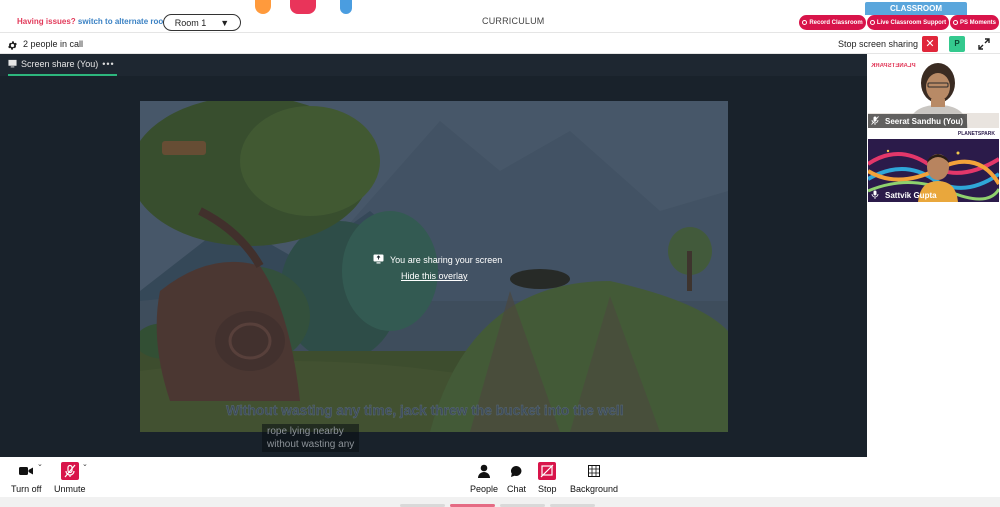 The image size is (1000, 507). What do you see at coordinates (70, 489) in the screenshot?
I see `mic-toggle-label: Unmute` at bounding box center [70, 489].